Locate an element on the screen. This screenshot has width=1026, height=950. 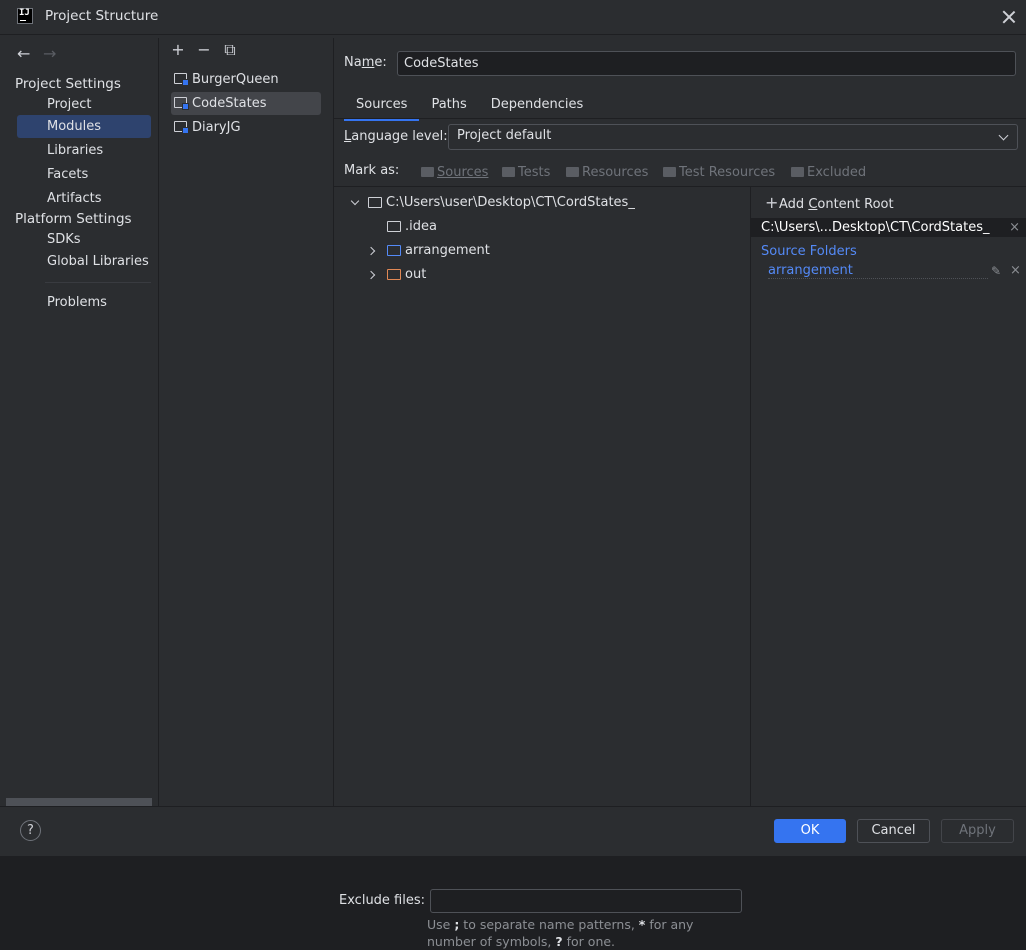
nav-item-sdks: SDKs is located at coordinates (84, 239).